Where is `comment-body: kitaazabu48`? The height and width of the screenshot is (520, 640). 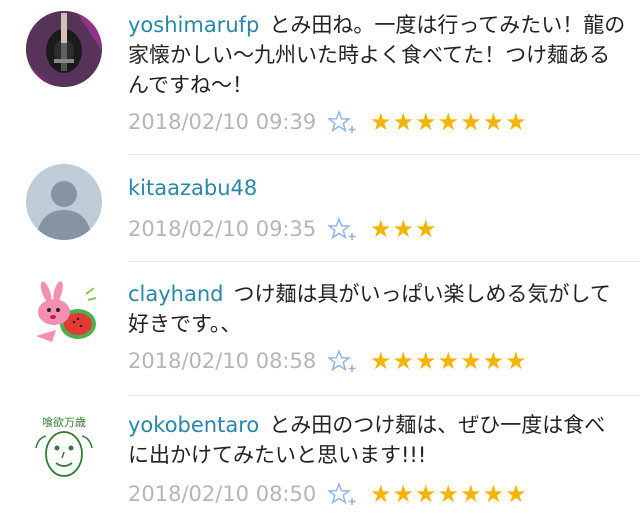
comment-body: kitaazabu48 is located at coordinates (377, 188).